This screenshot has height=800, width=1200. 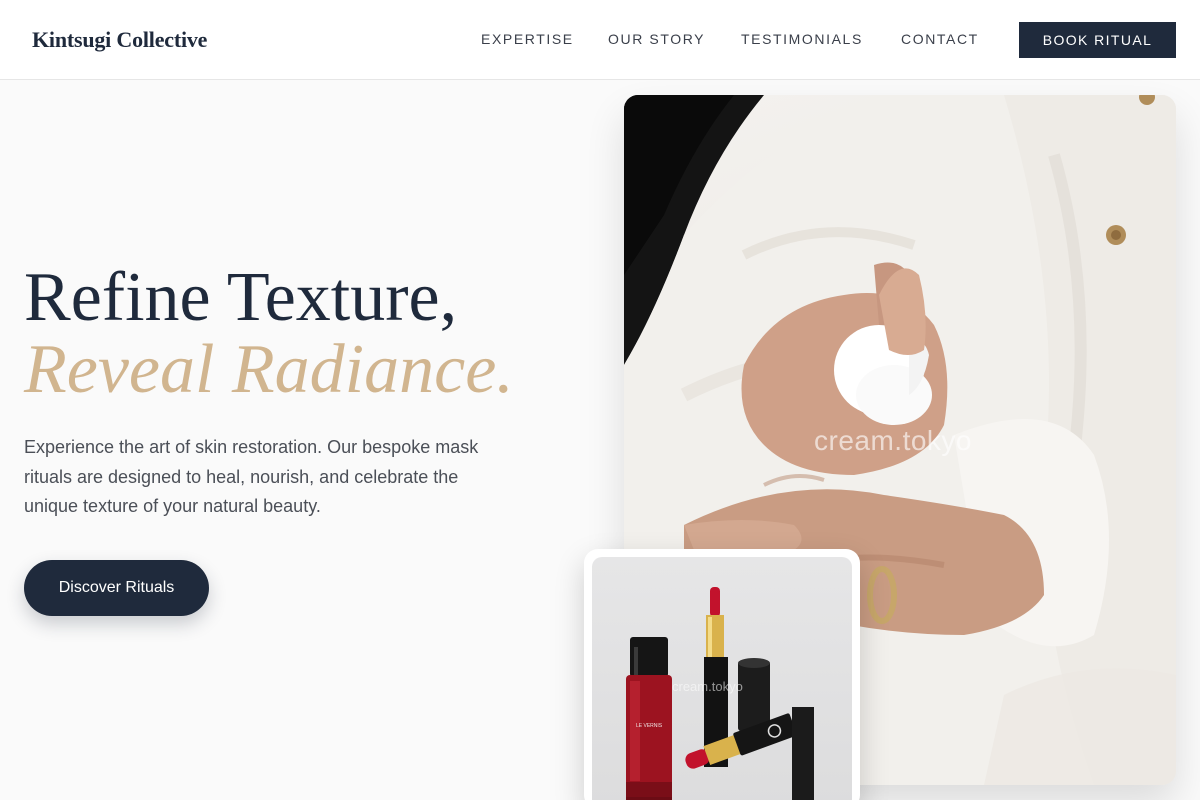 I want to click on lipstick-product-image: LE VERNIS cream.tokyo, so click(x=722, y=678).